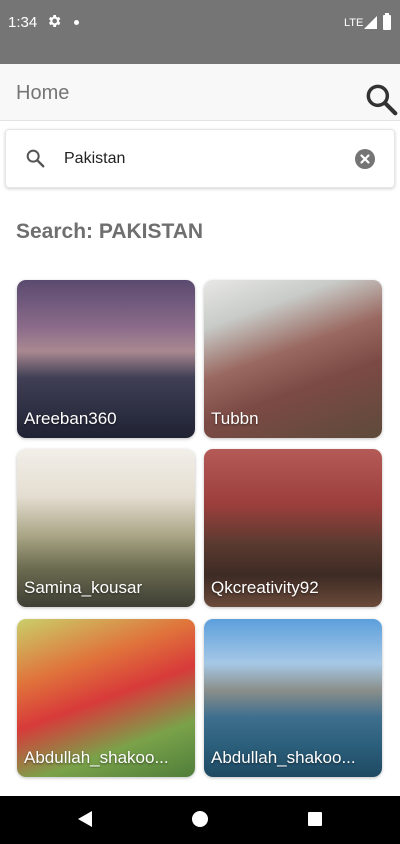  What do you see at coordinates (200, 819) in the screenshot?
I see `home-icon` at bounding box center [200, 819].